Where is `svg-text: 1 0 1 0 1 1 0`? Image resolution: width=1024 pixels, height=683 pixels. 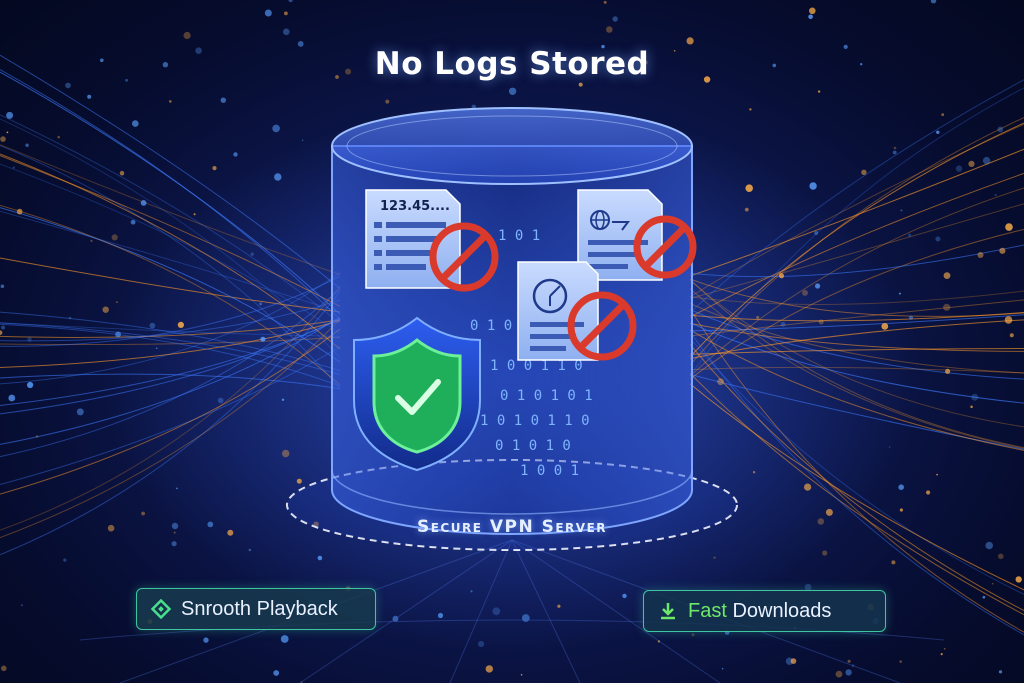
svg-text: 1 0 1 0 1 1 0 is located at coordinates (535, 421).